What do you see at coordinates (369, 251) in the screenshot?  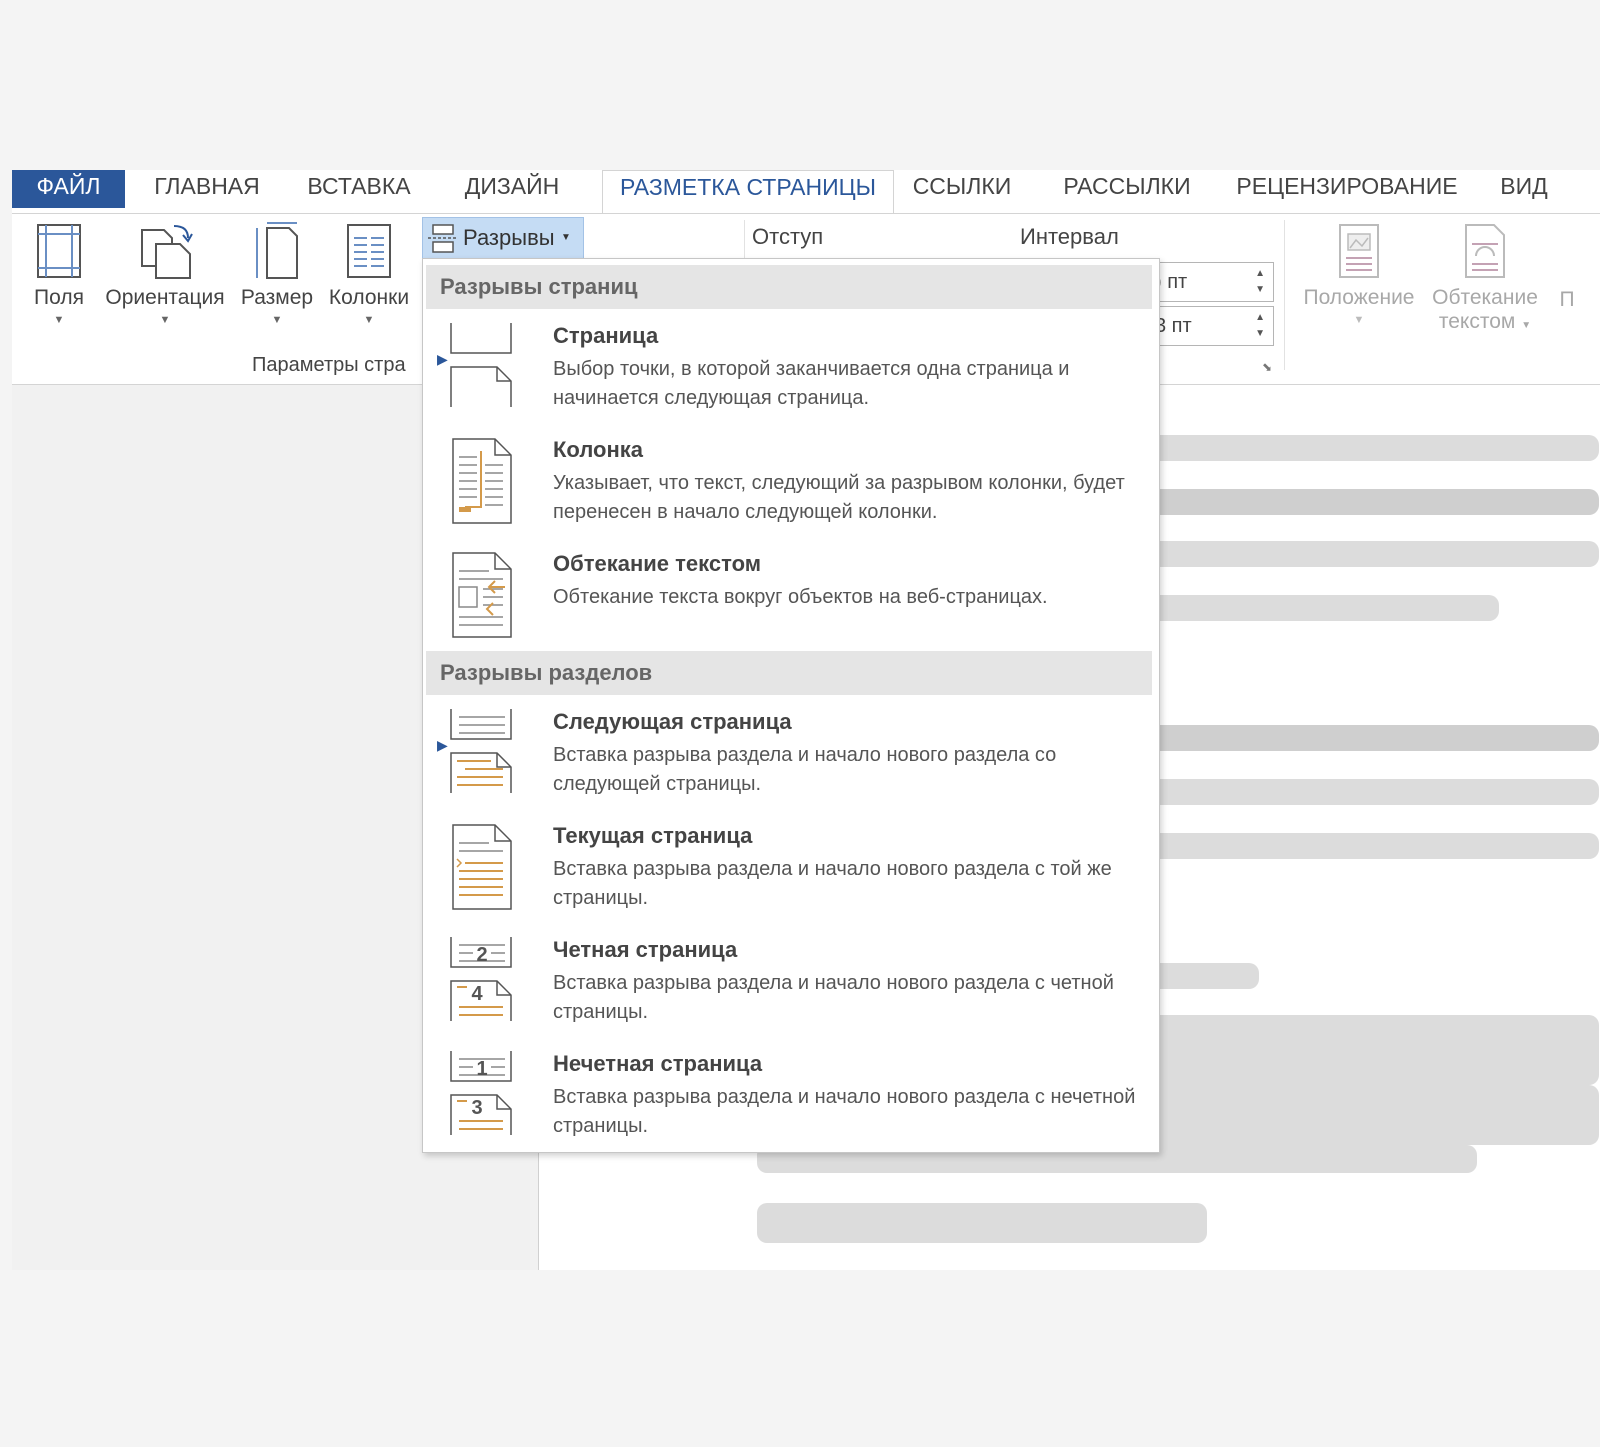 I see `columns-icon` at bounding box center [369, 251].